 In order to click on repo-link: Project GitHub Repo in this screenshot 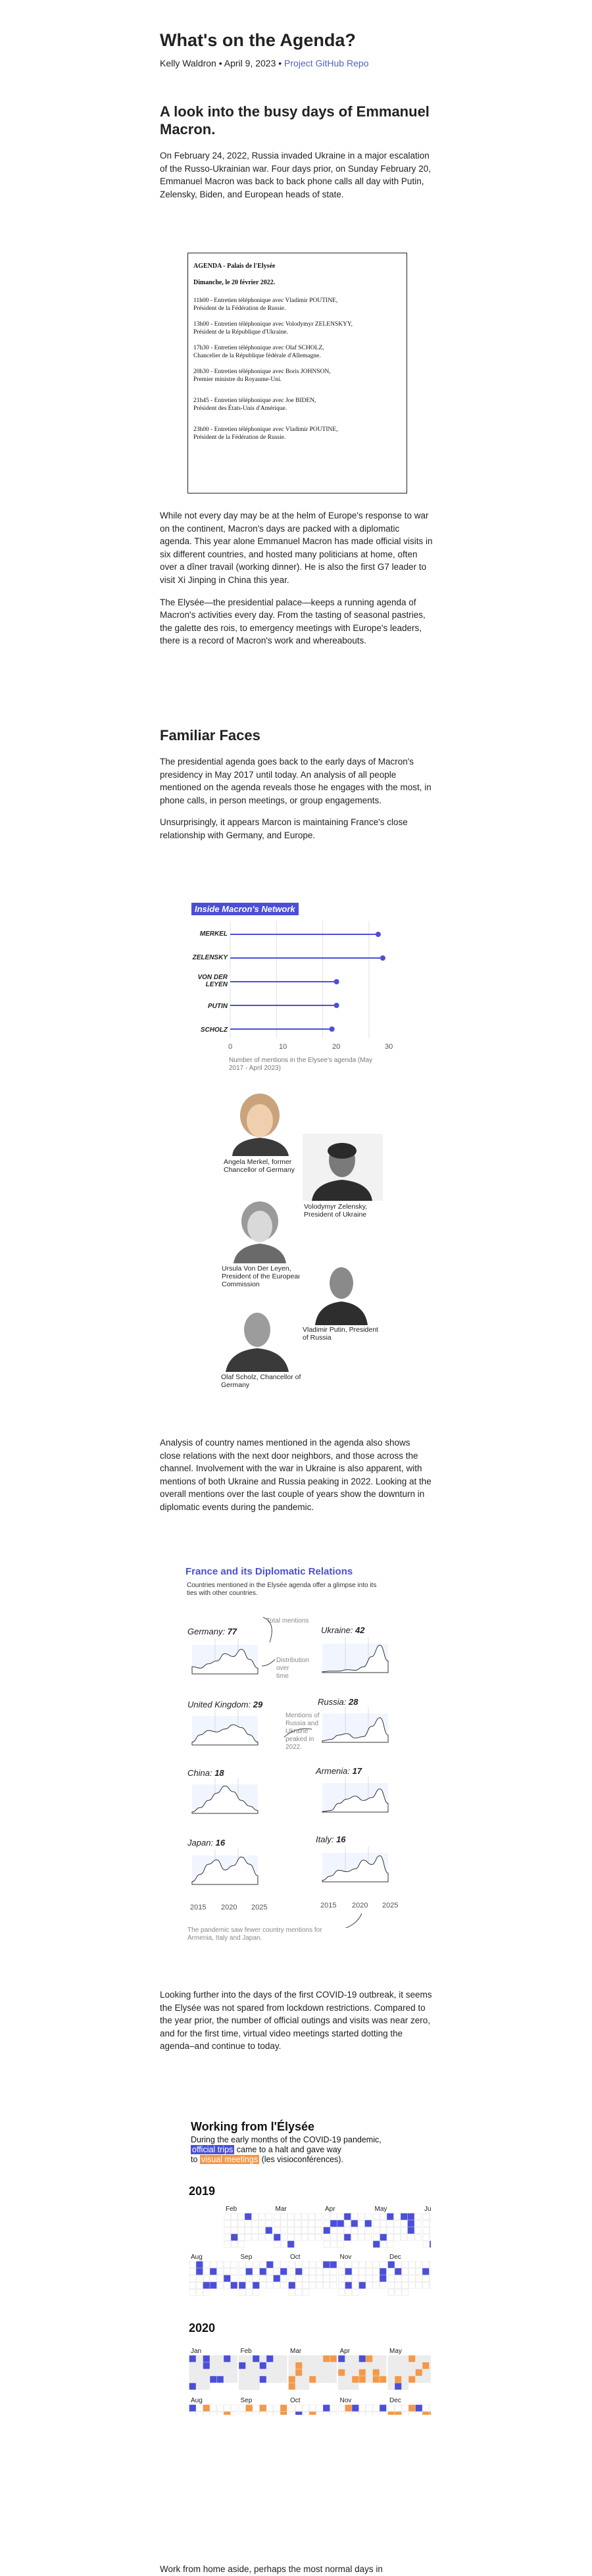, I will do `click(326, 63)`.